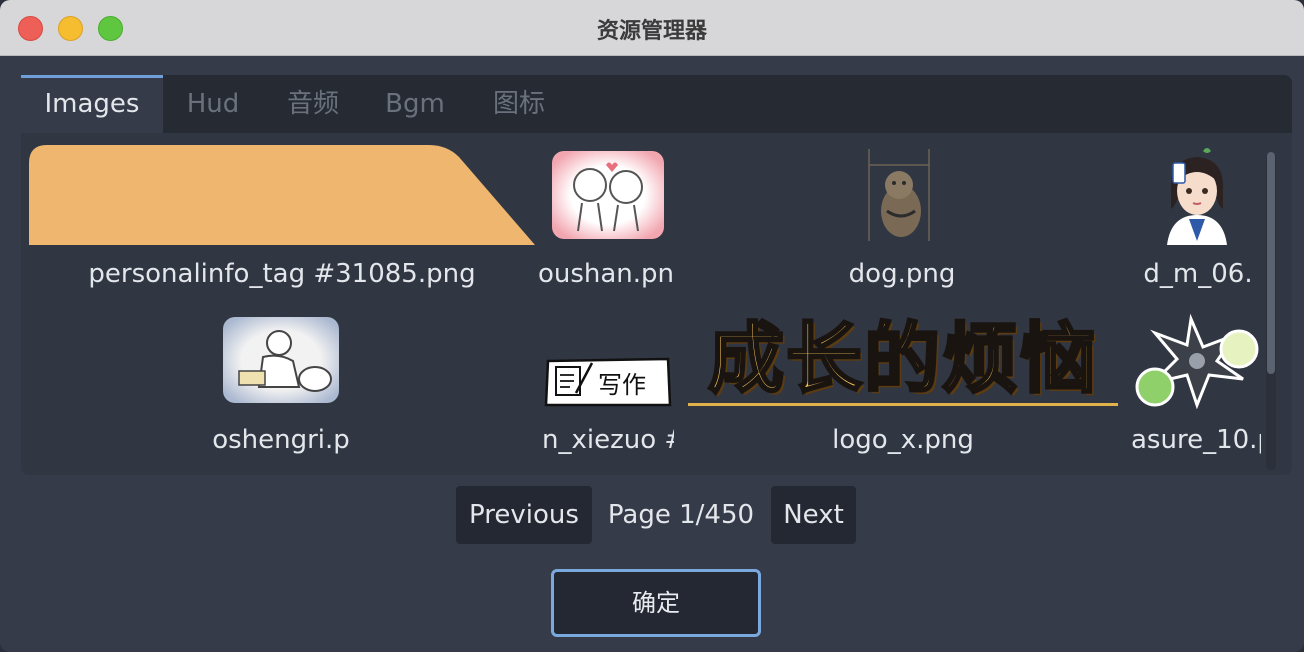  I want to click on asset-name: asure_10.p, so click(1196, 440).